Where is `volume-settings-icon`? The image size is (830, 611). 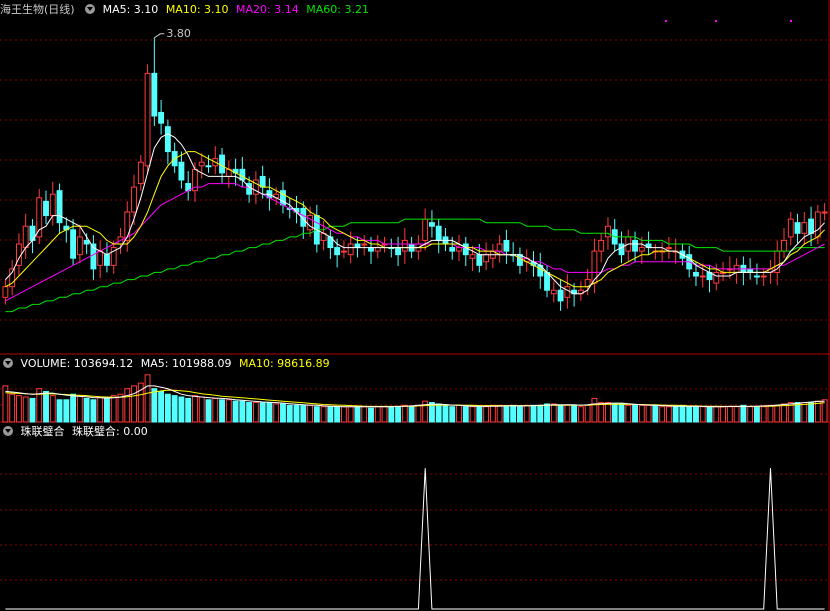 volume-settings-icon is located at coordinates (8, 363).